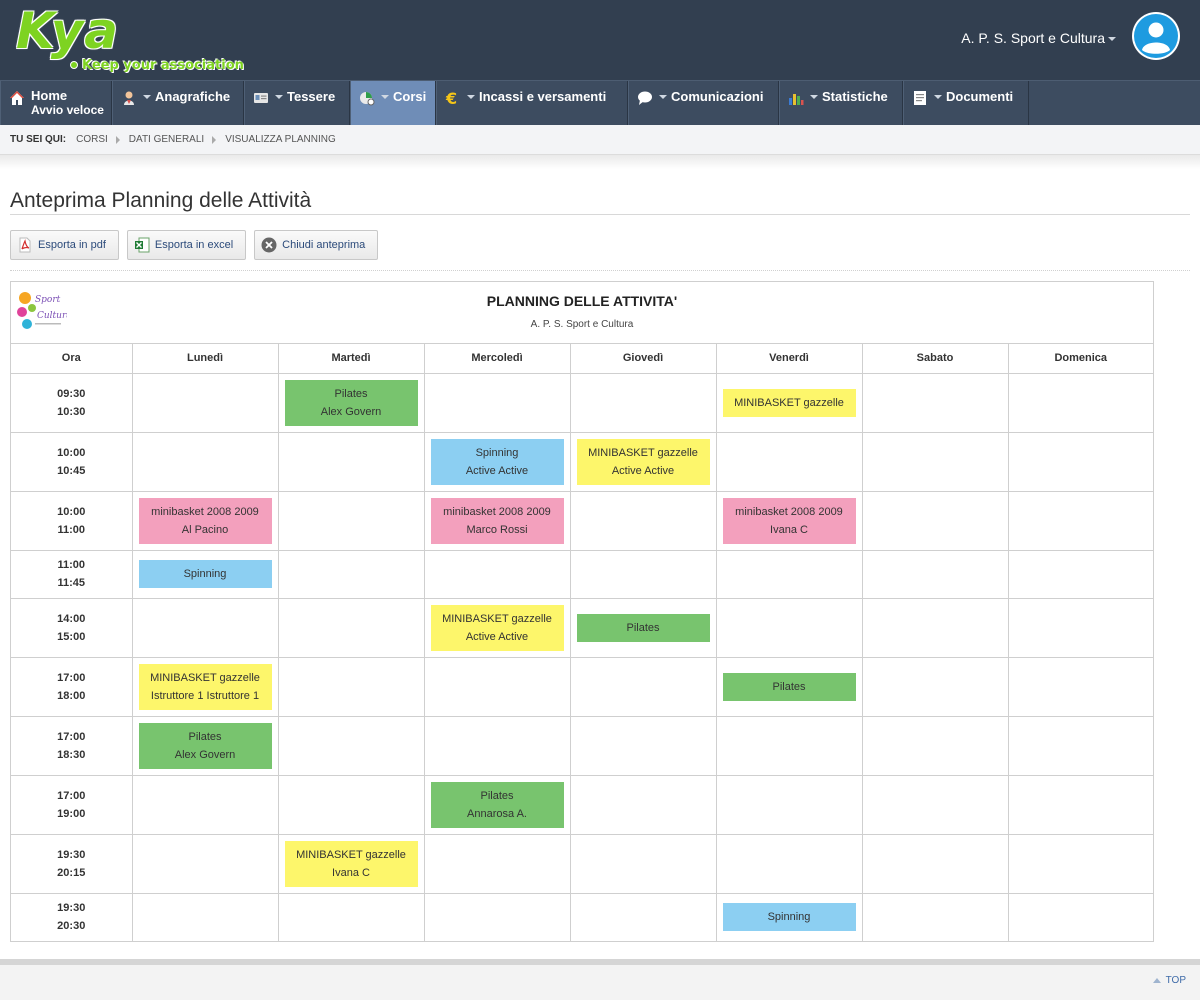 The width and height of the screenshot is (1200, 1000). What do you see at coordinates (92, 139) in the screenshot?
I see `breadcrumb-item-corsi: CORSI` at bounding box center [92, 139].